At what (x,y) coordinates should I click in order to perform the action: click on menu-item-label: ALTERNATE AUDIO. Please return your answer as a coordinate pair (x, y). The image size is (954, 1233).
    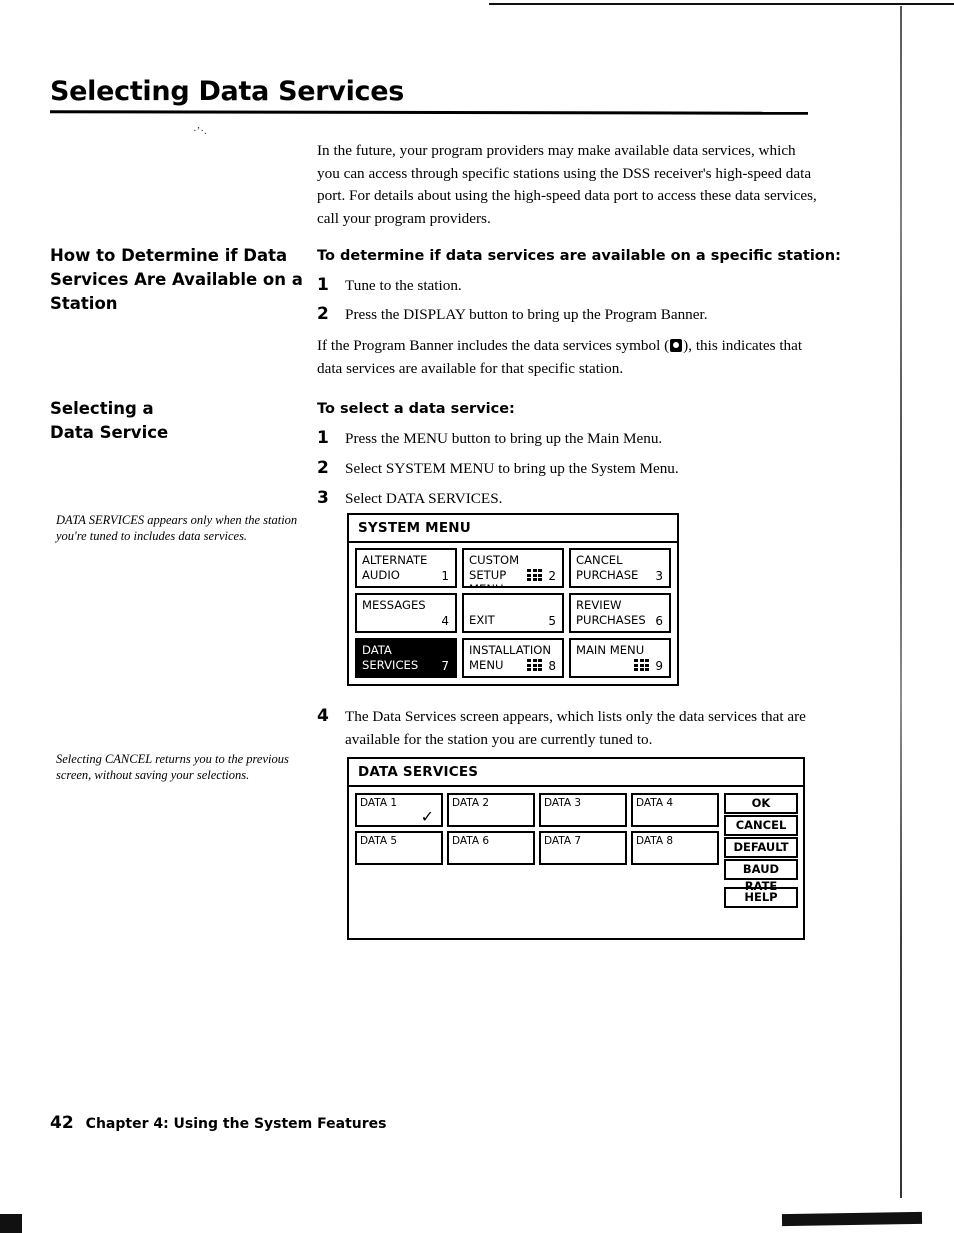
    Looking at the image, I should click on (395, 567).